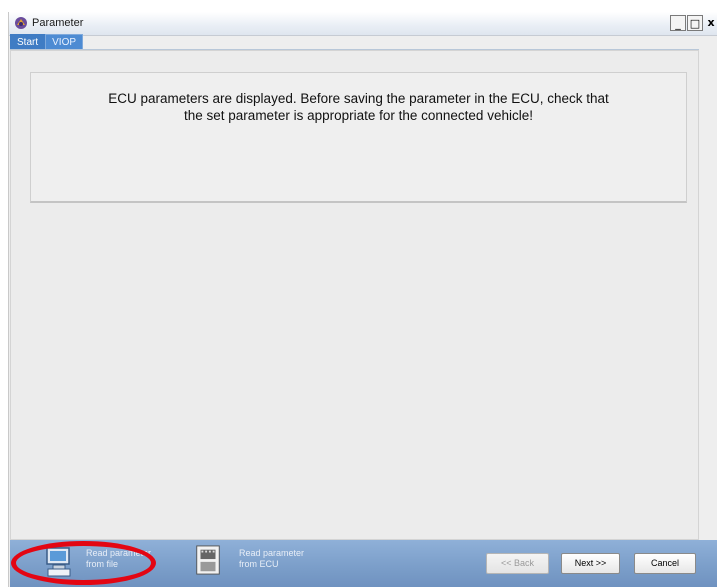  I want to click on maximize-button: □, so click(695, 23).